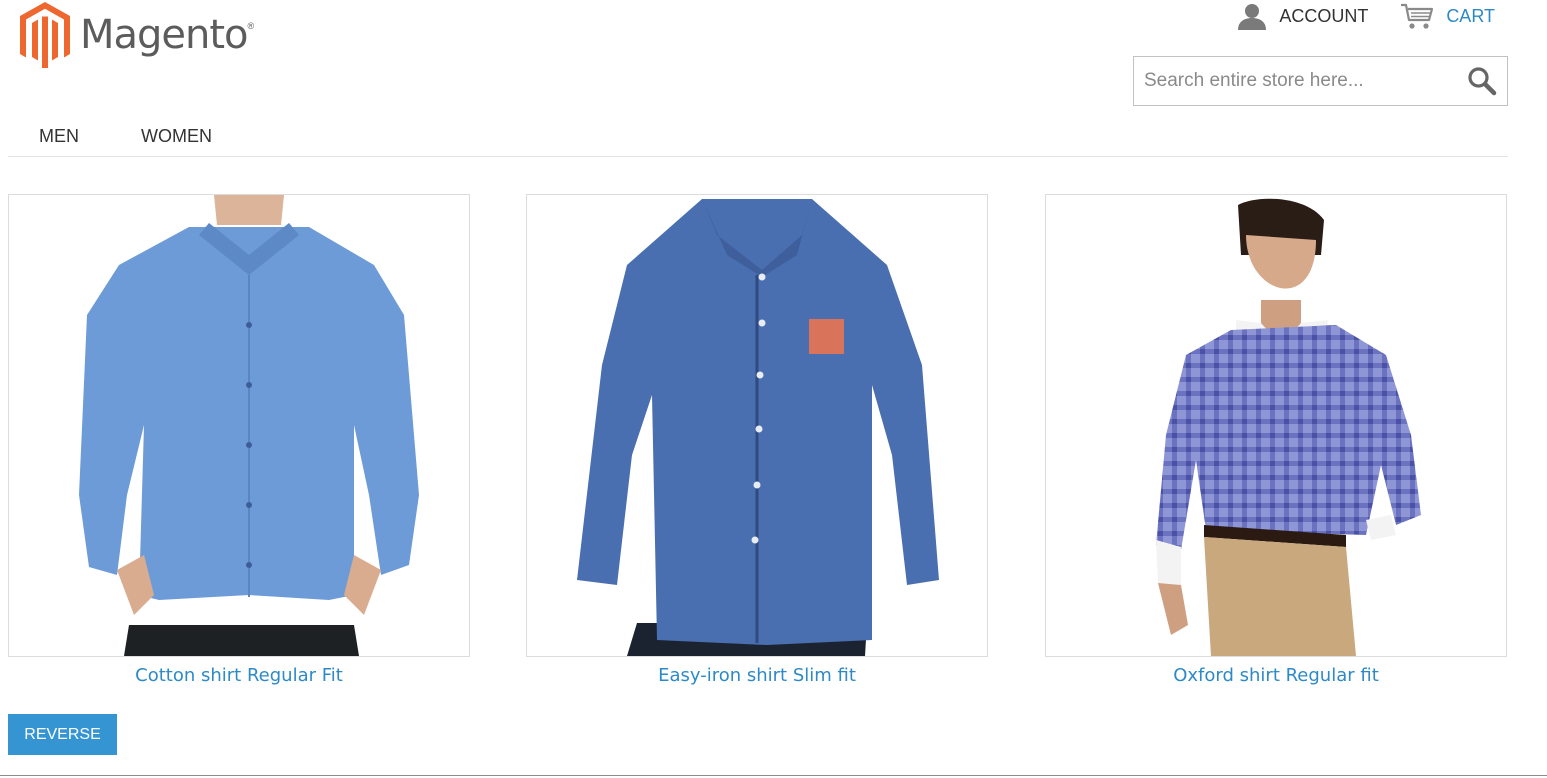 The width and height of the screenshot is (1547, 778). What do you see at coordinates (1324, 15) in the screenshot?
I see `account-label: ACCOUNT` at bounding box center [1324, 15].